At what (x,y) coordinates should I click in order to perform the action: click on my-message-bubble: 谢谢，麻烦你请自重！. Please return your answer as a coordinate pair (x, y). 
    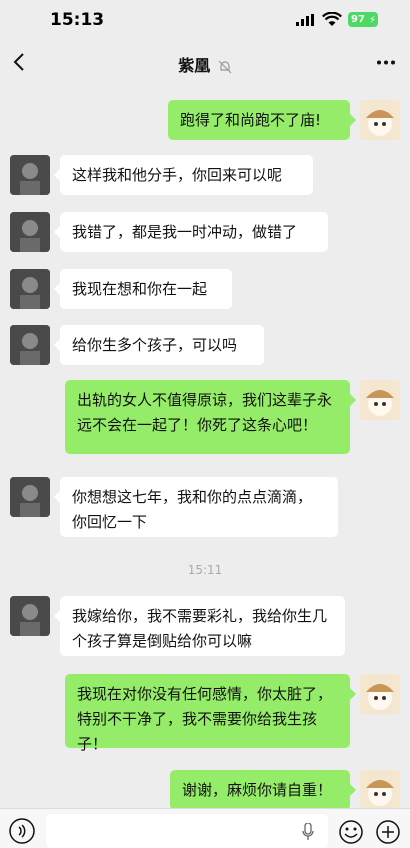
    Looking at the image, I should click on (263, 789).